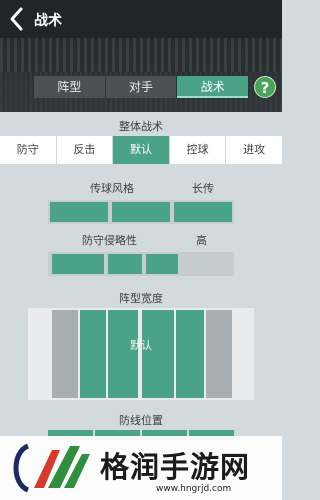  I want to click on defensive-aggression-label: 防守侵略性, so click(109, 240).